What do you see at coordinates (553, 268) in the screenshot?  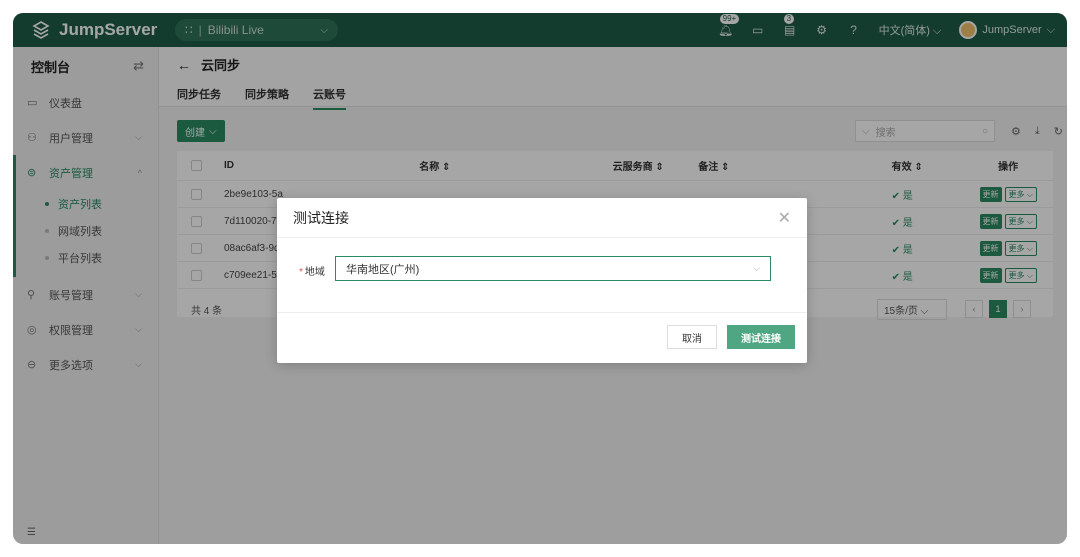 I see `region-select: 华南地区(广州) ⌵` at bounding box center [553, 268].